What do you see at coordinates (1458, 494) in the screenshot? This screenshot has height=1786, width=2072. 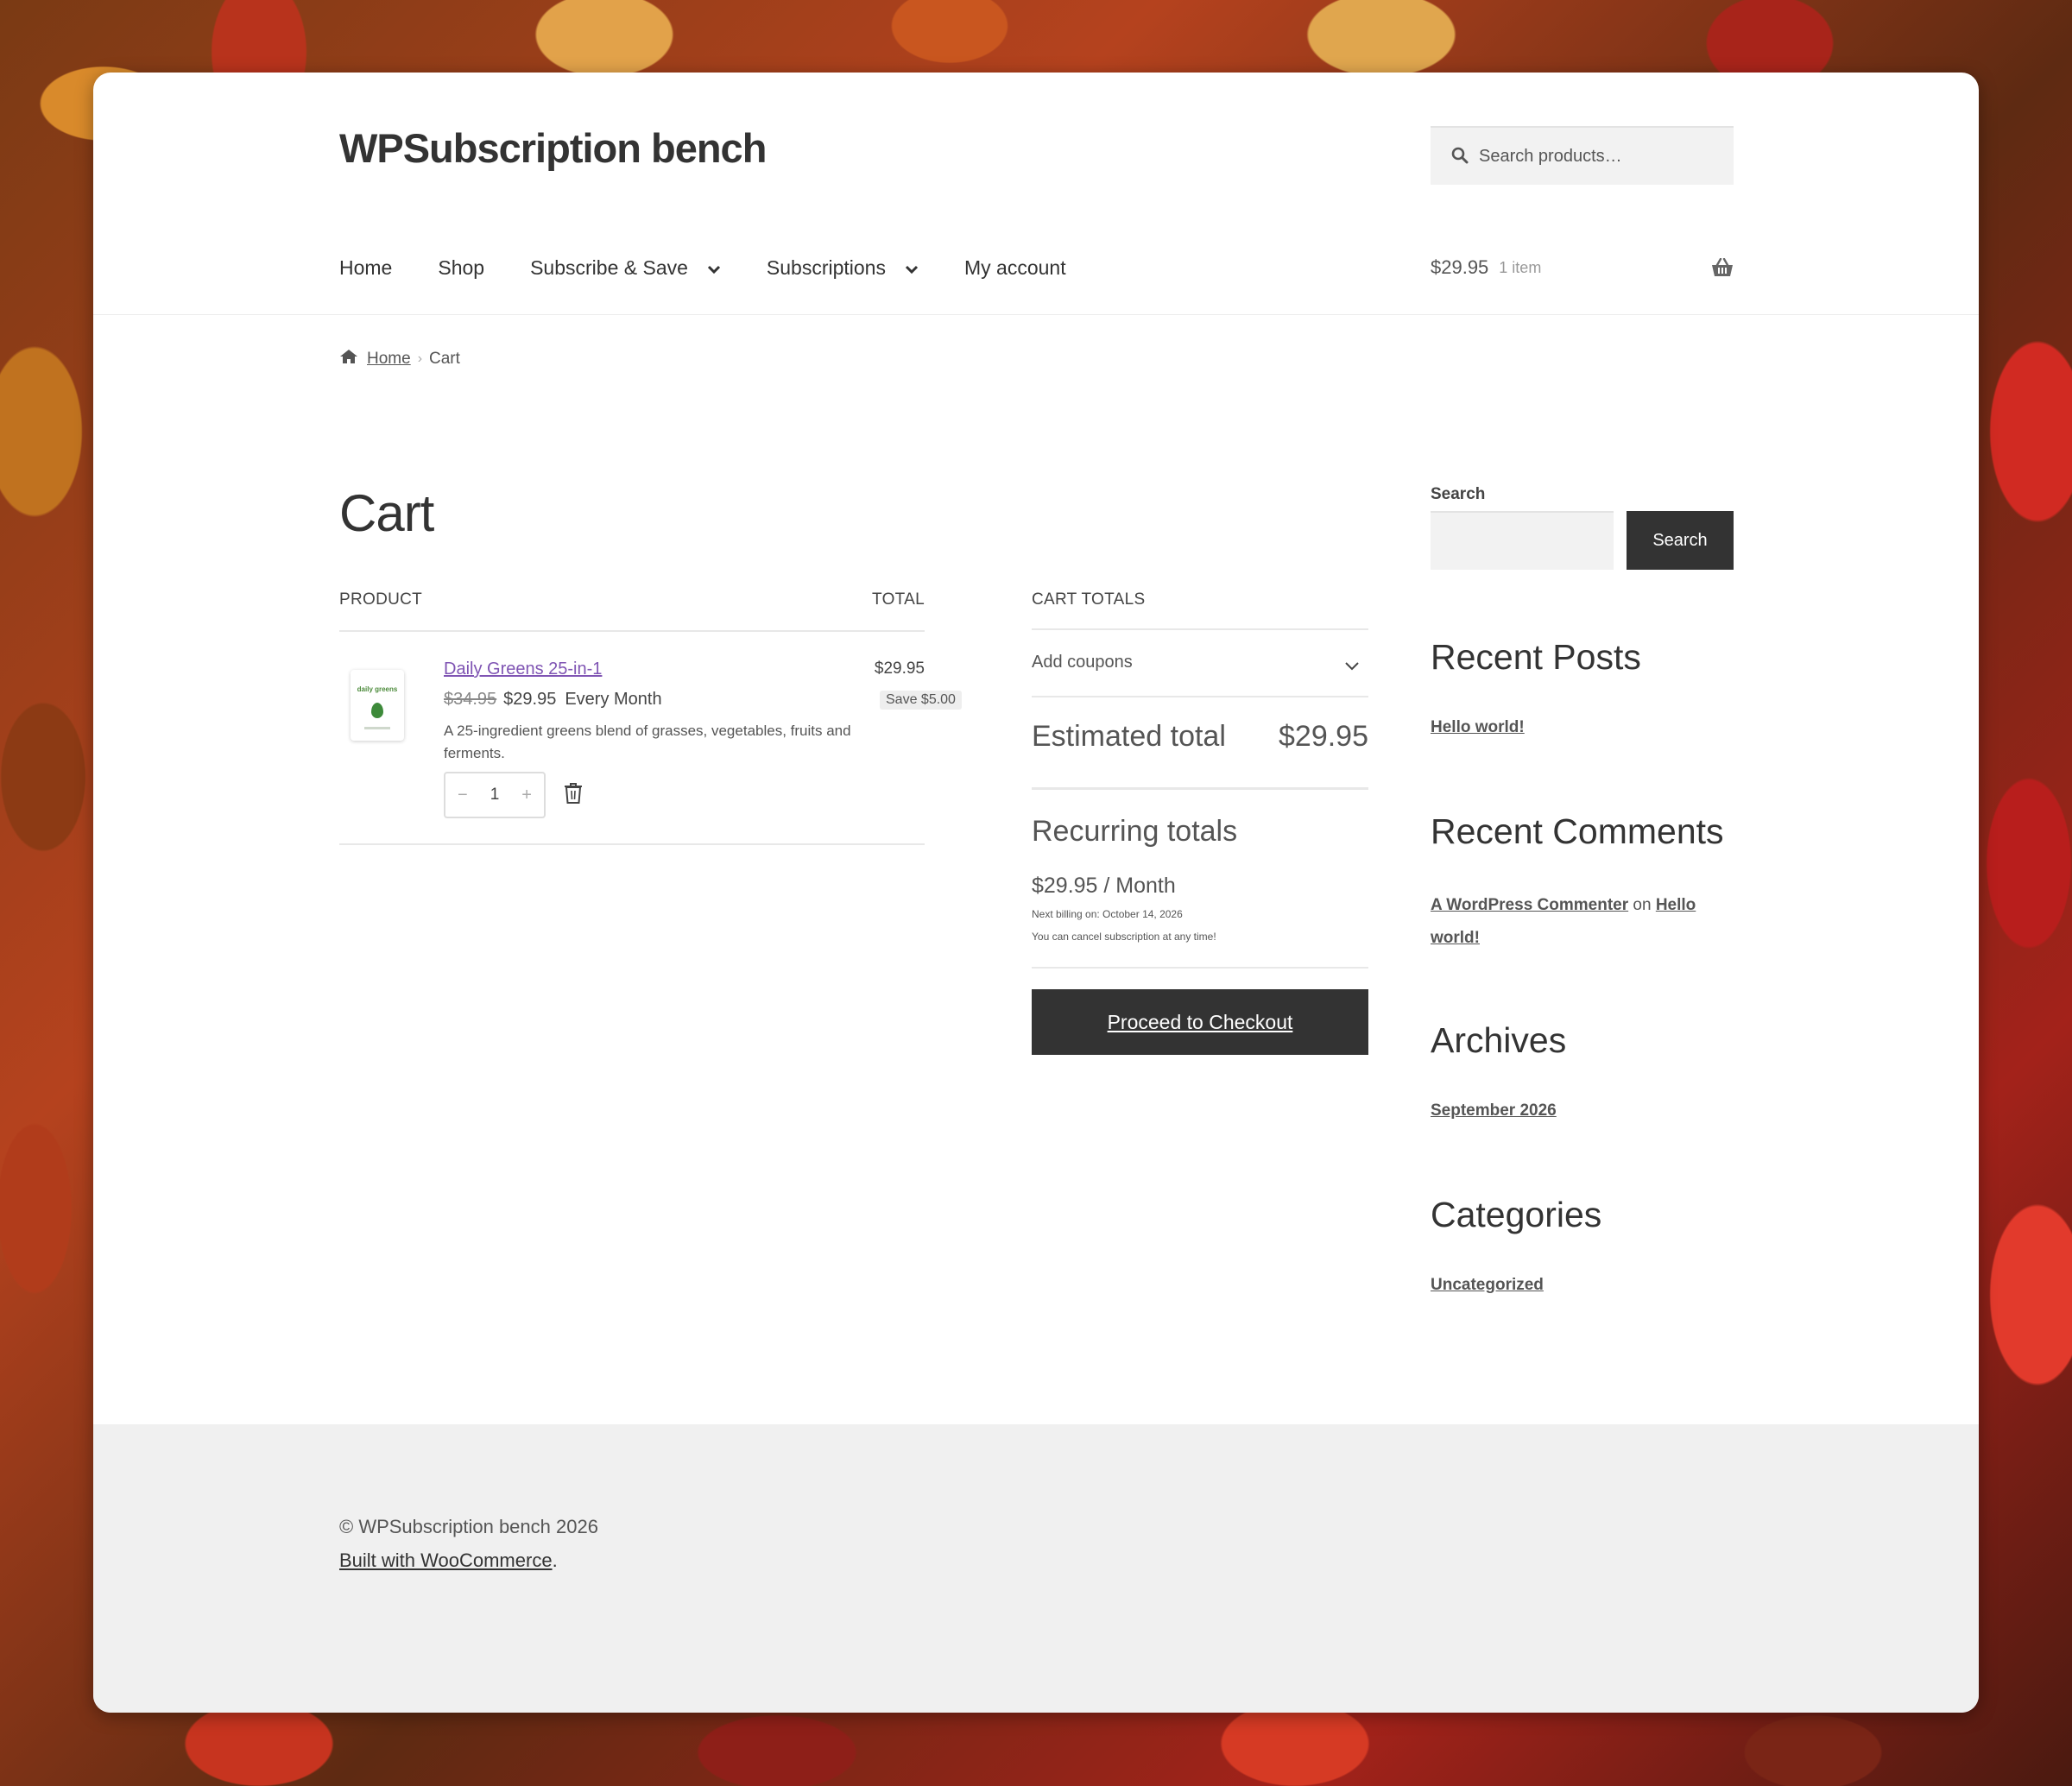 I see `sidebar-search-label: Search` at bounding box center [1458, 494].